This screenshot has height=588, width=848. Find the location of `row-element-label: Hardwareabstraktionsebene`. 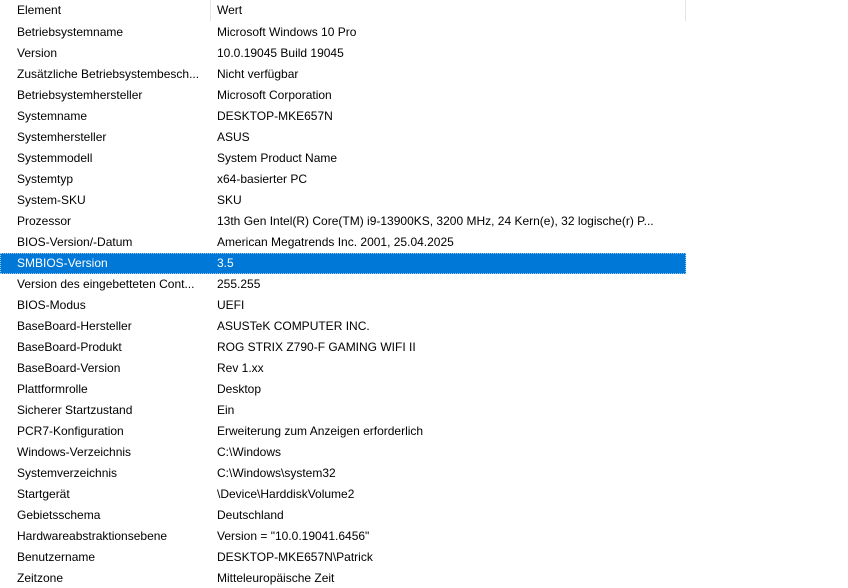

row-element-label: Hardwareabstraktionsebene is located at coordinates (92, 536).